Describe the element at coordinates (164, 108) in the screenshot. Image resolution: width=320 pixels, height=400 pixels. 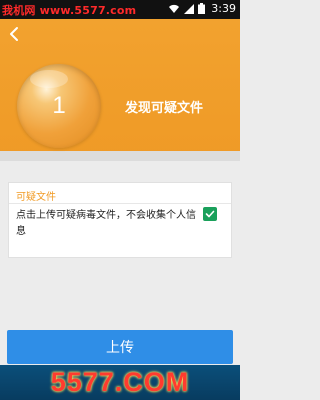
I see `hero-title: 发现可疑文件` at that location.